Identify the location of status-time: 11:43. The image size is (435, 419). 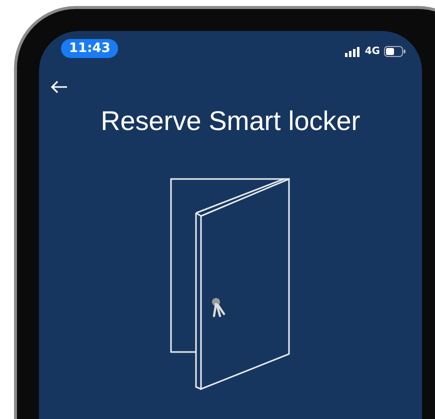
(89, 48).